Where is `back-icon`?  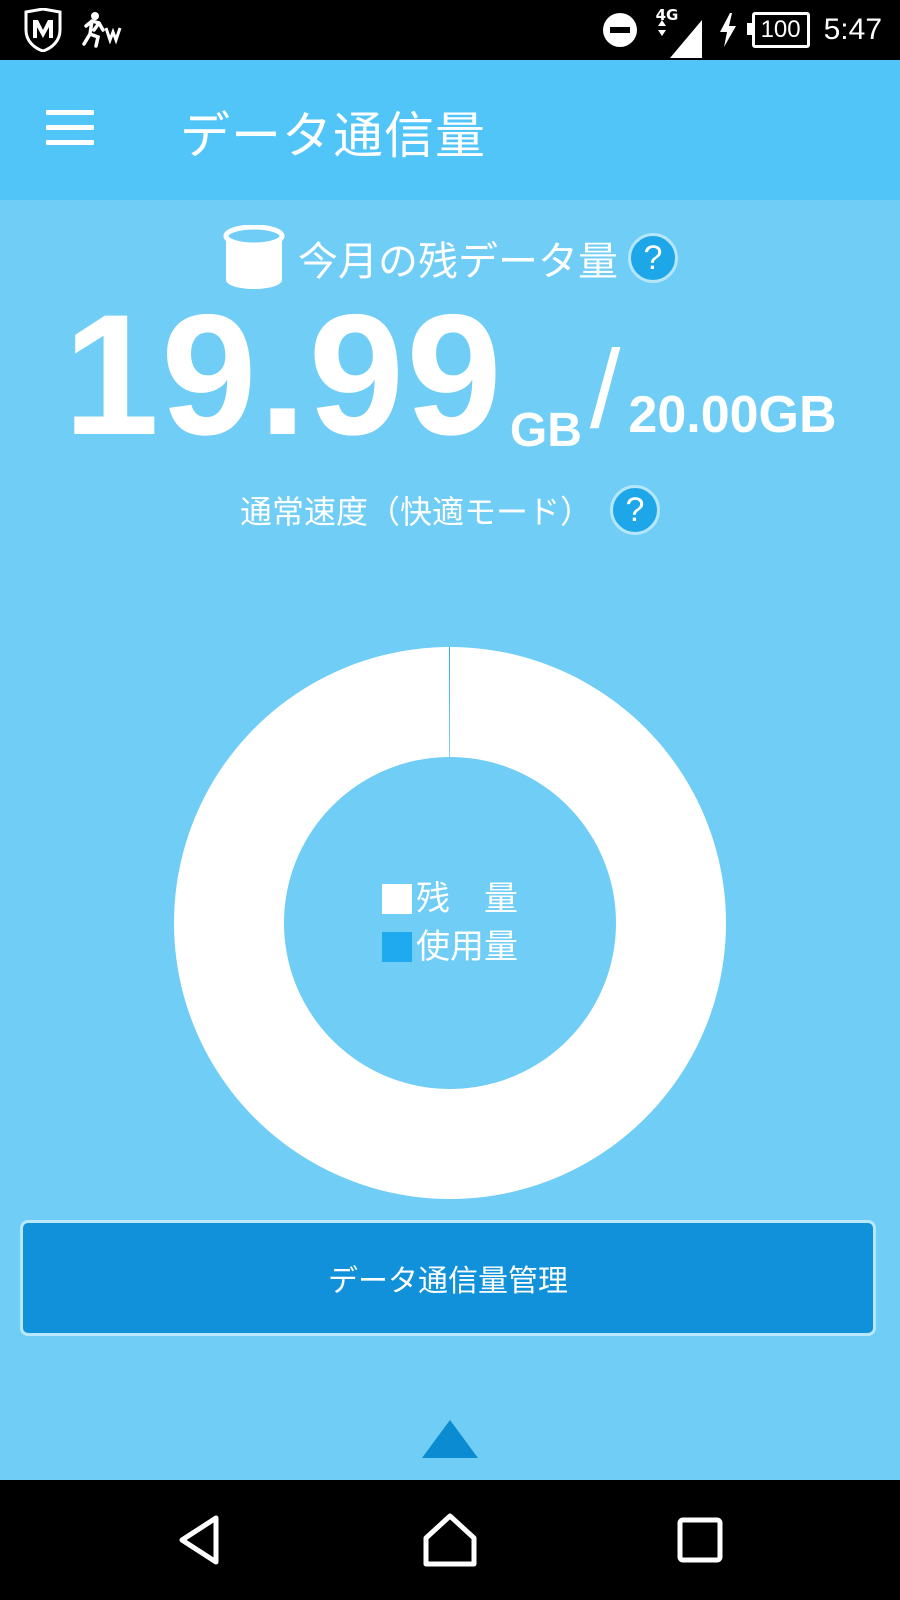 back-icon is located at coordinates (202, 1540).